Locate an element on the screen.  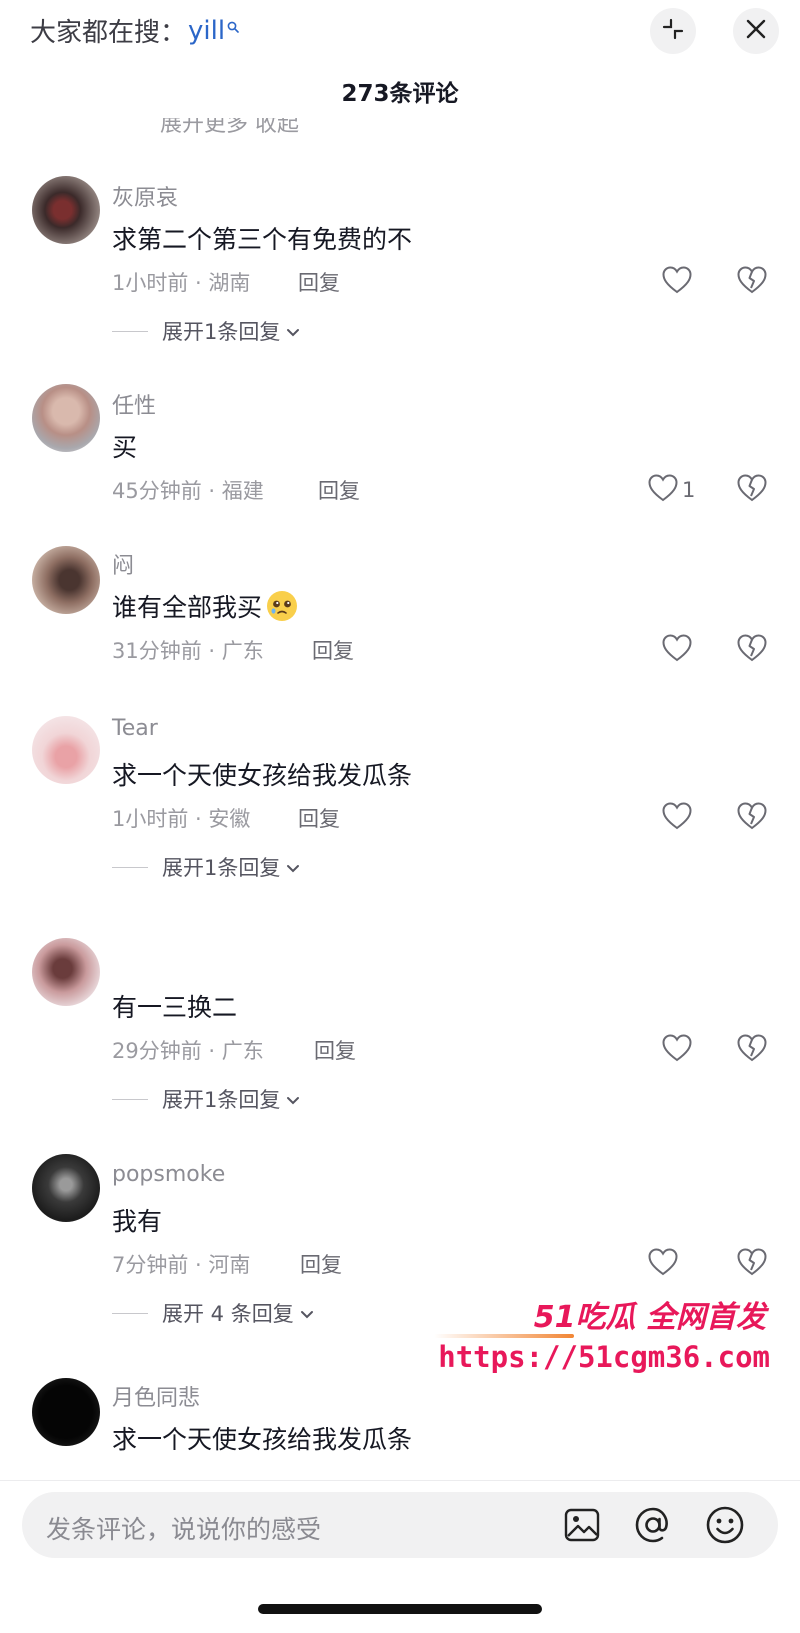
comment-time-location: 45分钟前 · 福建 is located at coordinates (188, 491).